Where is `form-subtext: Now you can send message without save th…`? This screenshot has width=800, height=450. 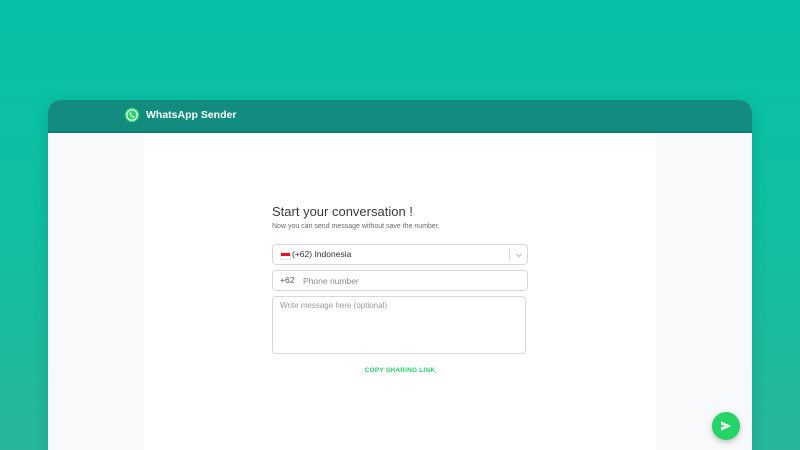
form-subtext: Now you can send message without save th… is located at coordinates (356, 226).